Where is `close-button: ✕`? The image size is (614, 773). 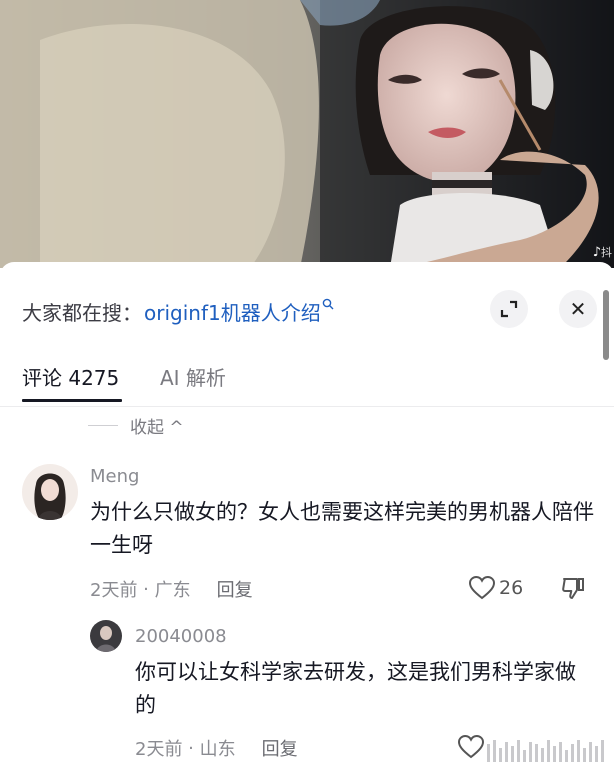 close-button: ✕ is located at coordinates (578, 309).